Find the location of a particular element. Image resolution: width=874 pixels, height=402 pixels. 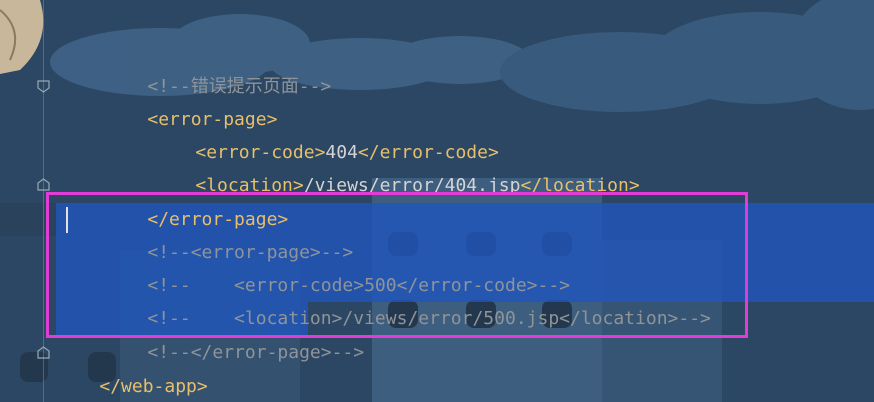

code-line-1: <!--错误提示页面--> is located at coordinates (217, 67).